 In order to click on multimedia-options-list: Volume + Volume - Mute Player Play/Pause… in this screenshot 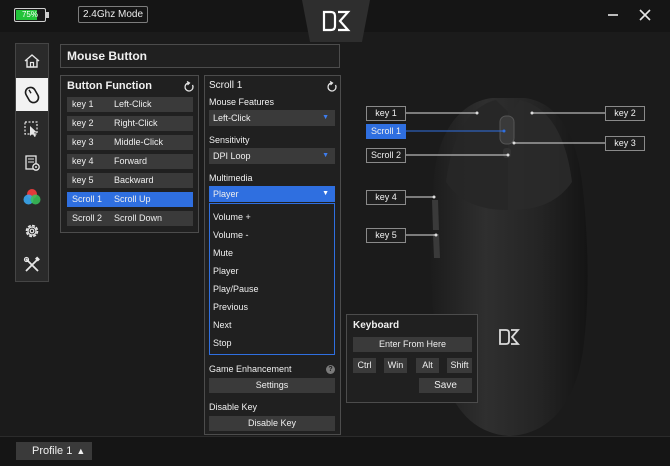, I will do `click(272, 279)`.